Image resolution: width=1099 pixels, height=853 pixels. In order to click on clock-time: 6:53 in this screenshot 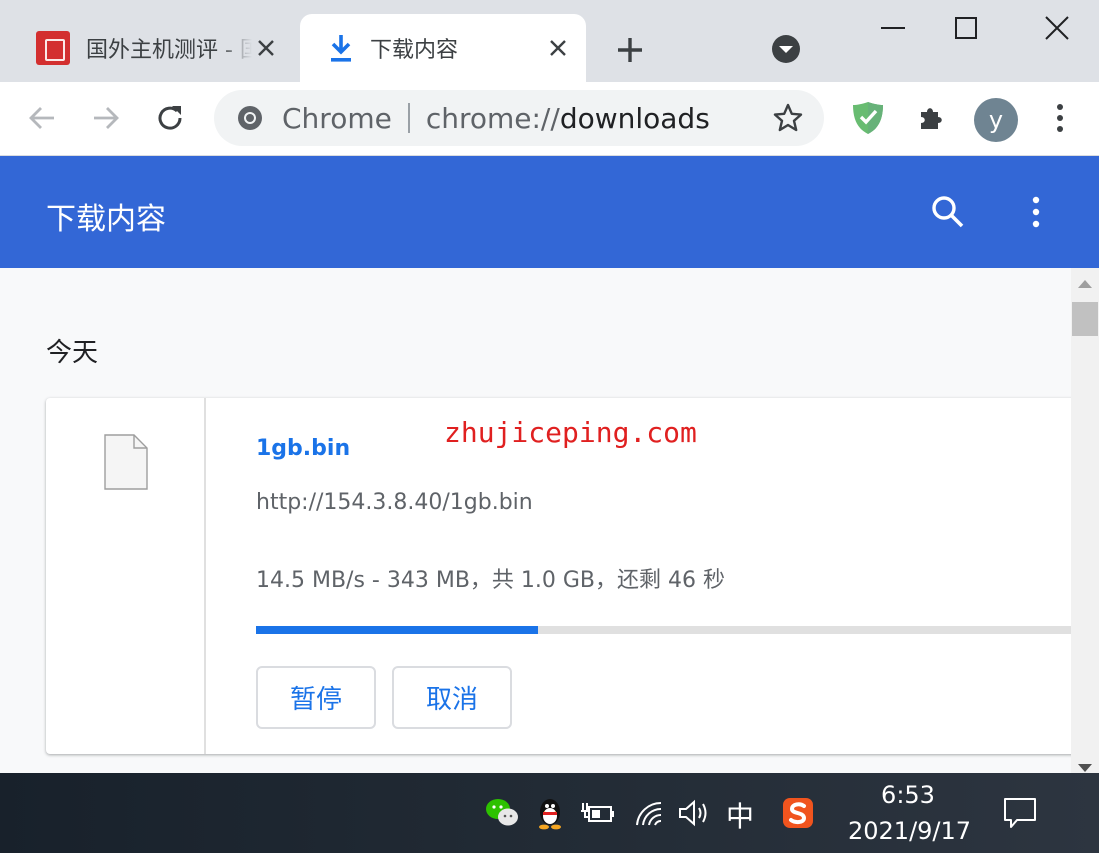, I will do `click(908, 795)`.